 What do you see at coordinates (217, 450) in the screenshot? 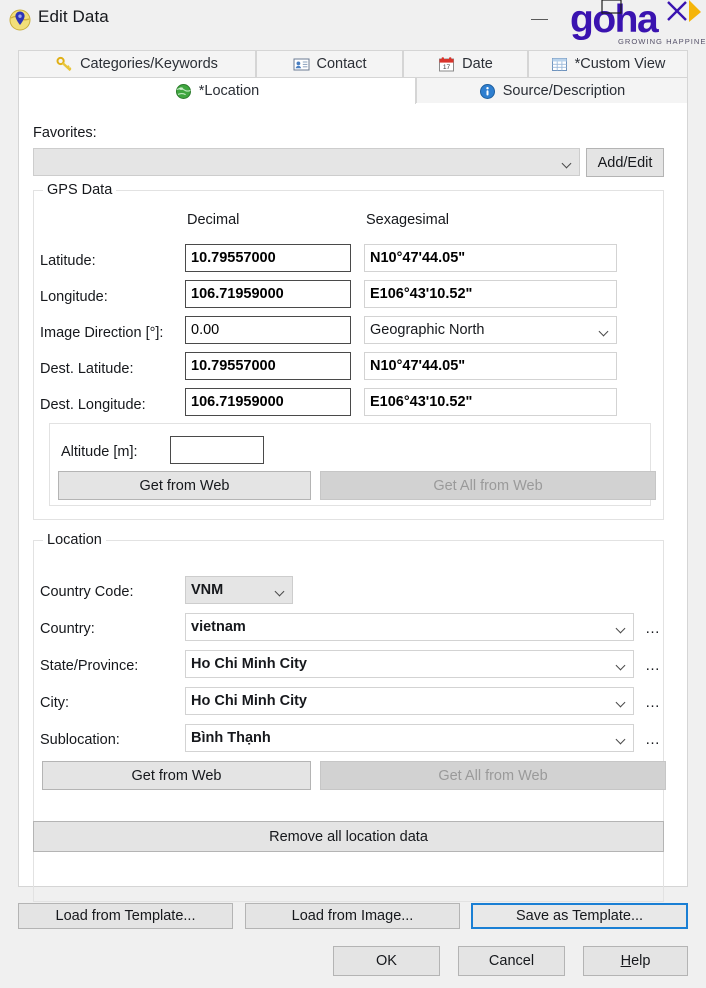
I see `altitude-input` at bounding box center [217, 450].